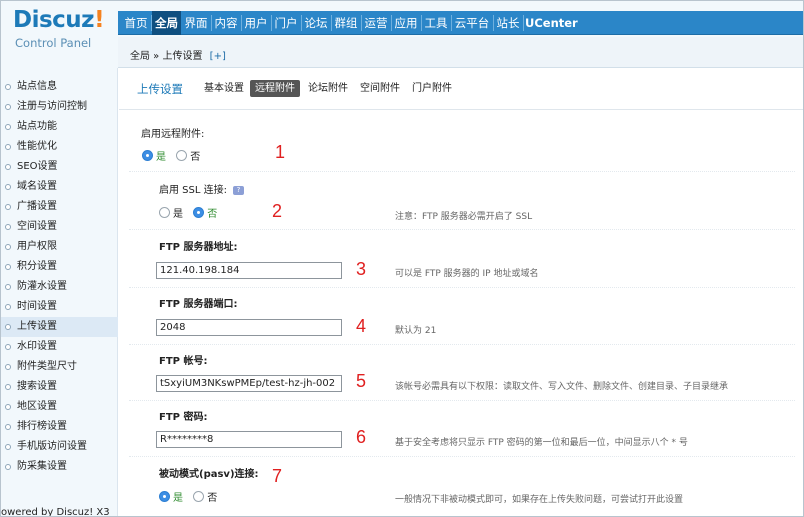  I want to click on nav-cloud: 云平台, so click(472, 23).